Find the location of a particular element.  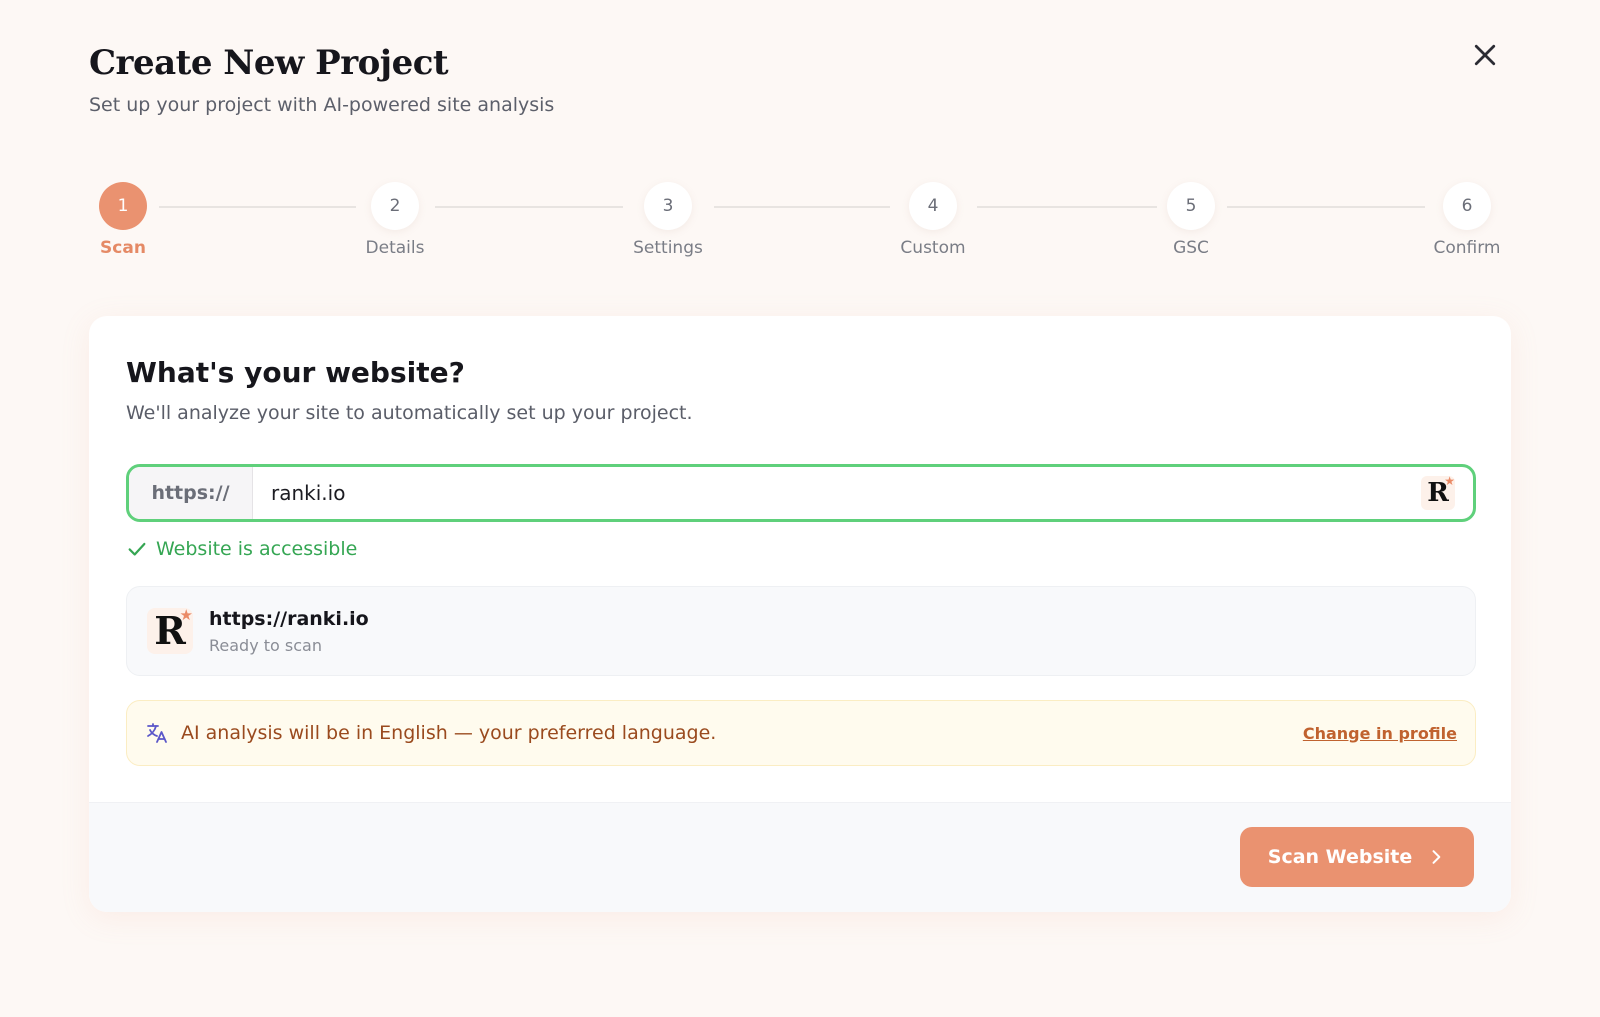

status-text: Website is accessible is located at coordinates (257, 549).